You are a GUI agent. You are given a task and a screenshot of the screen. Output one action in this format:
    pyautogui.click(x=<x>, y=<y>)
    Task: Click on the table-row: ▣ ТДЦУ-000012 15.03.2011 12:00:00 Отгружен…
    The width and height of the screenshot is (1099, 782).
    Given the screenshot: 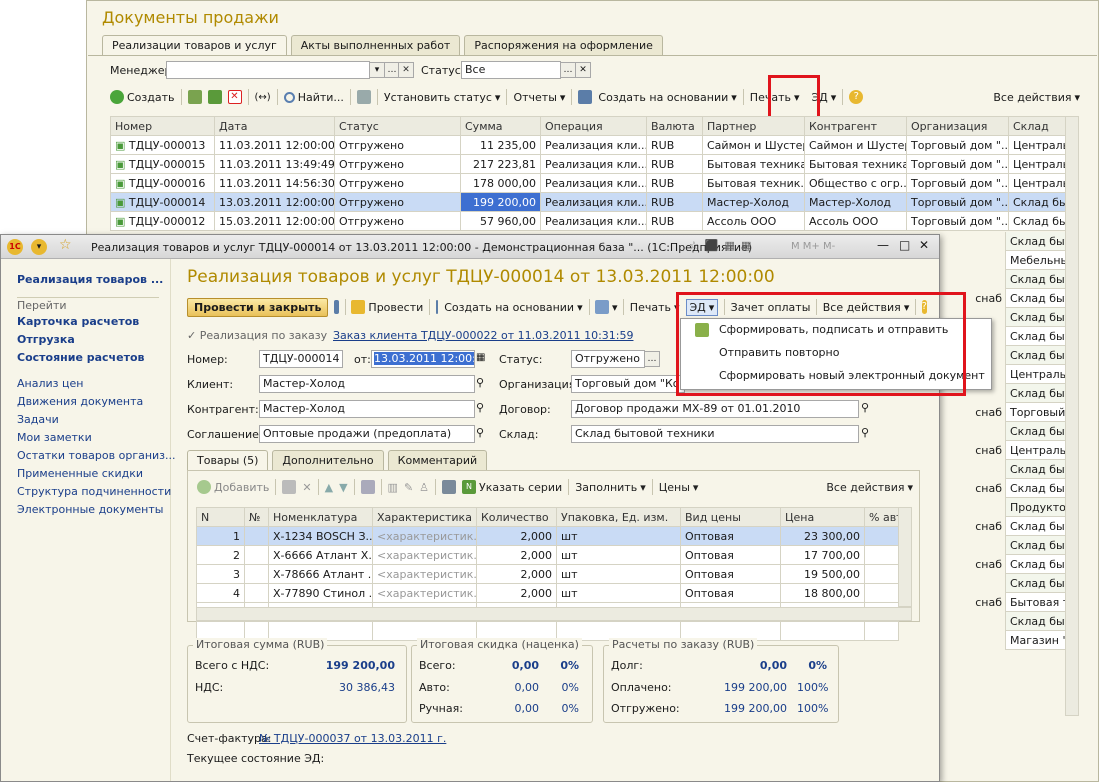 What is the action you would take?
    pyautogui.click(x=588, y=221)
    